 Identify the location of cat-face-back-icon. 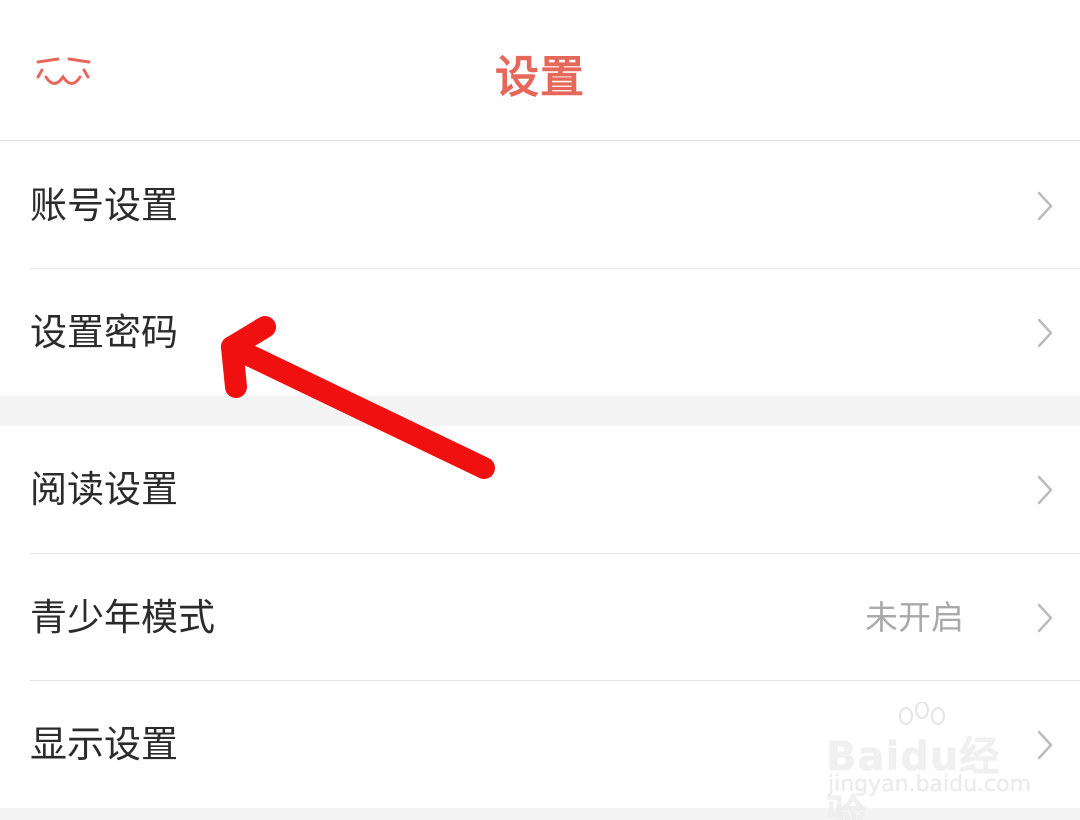
(63, 71).